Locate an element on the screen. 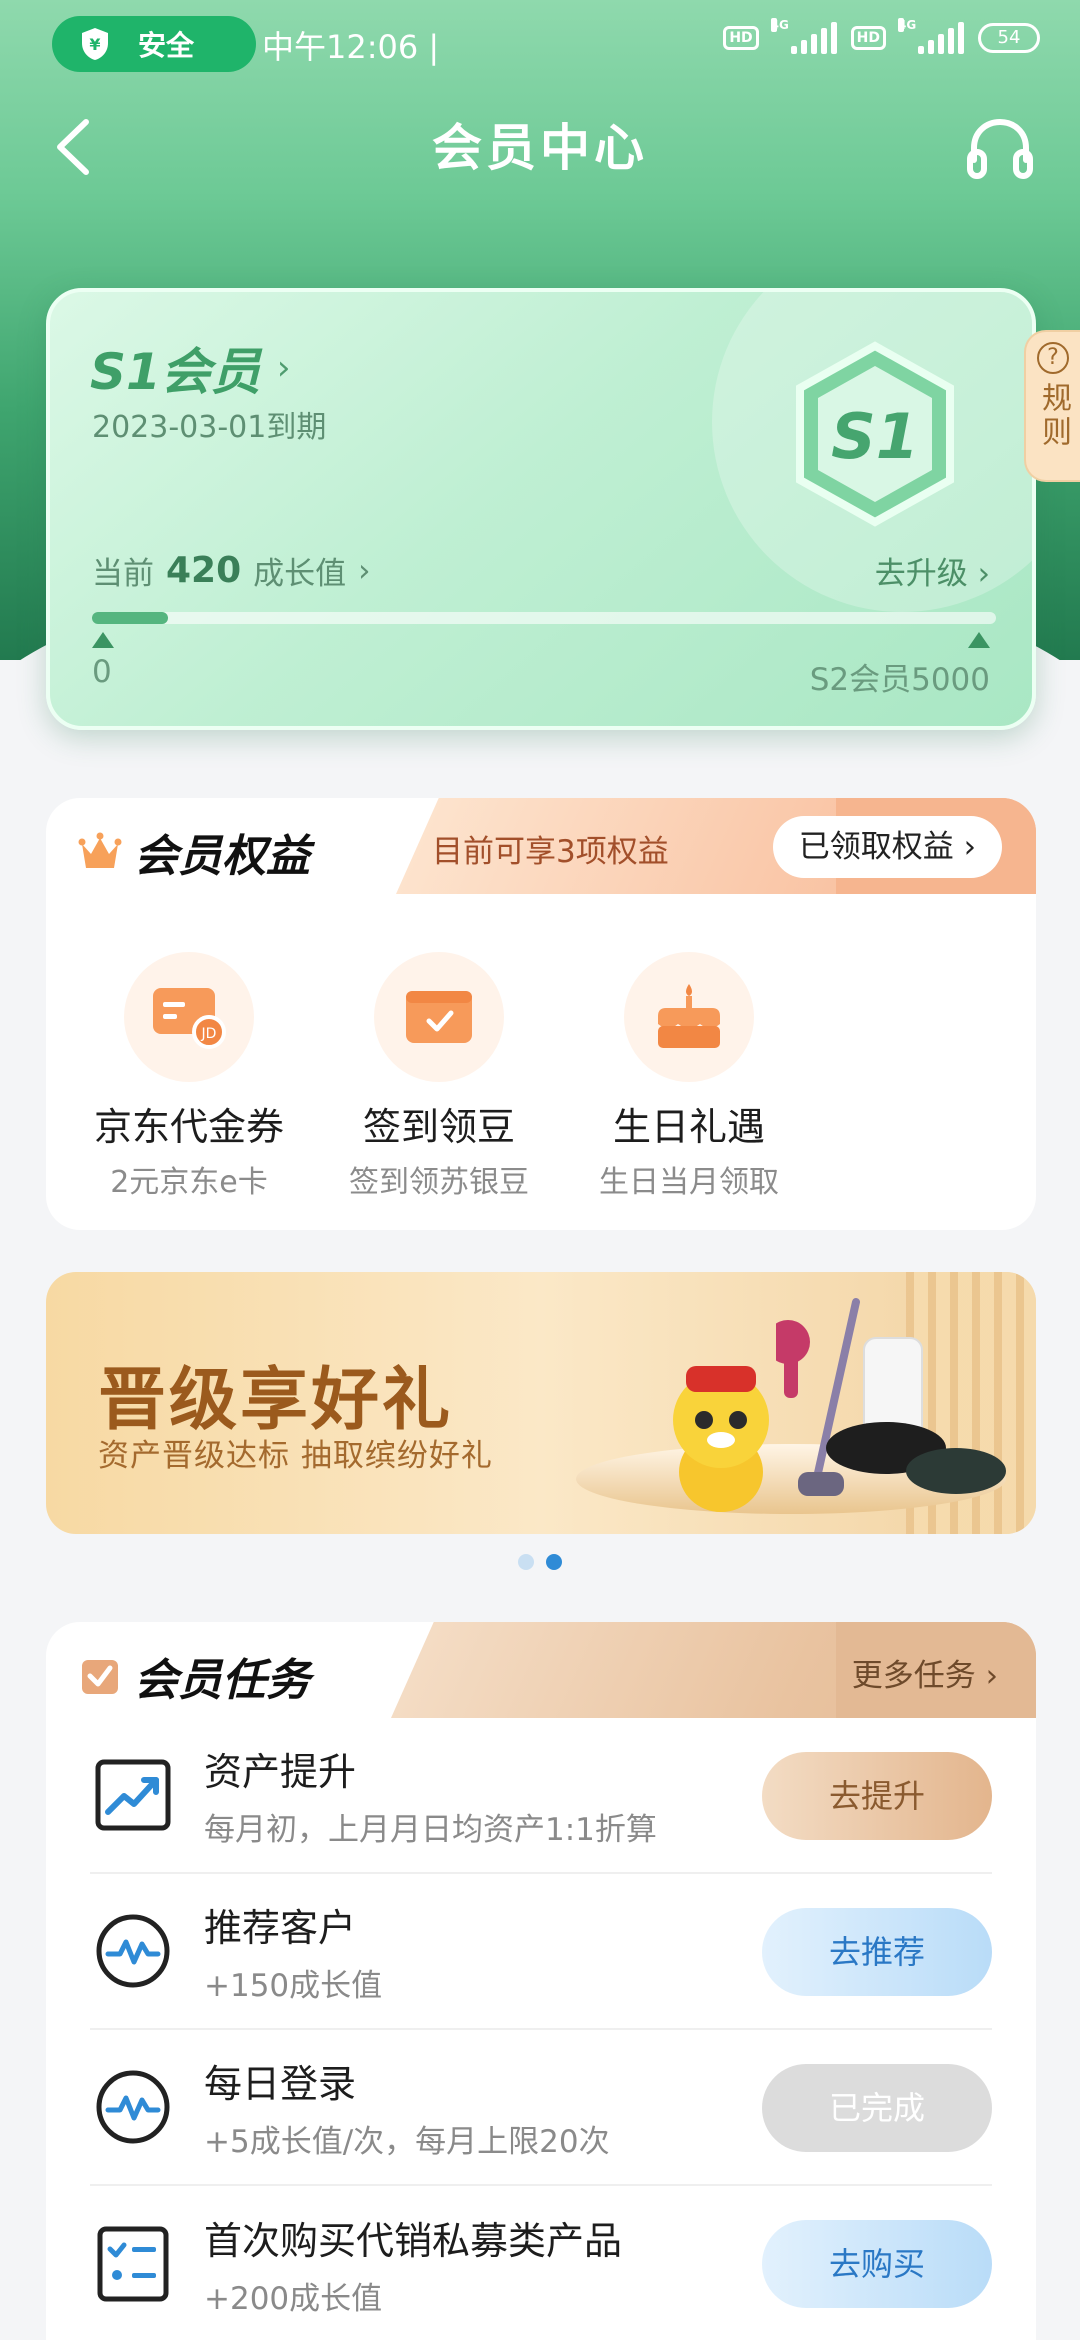 Image resolution: width=1080 pixels, height=2340 pixels. benefits-list: JD 京东代金券 2元京东e卡 签到领豆 签到领苏银豆 生日礼遇 生日当月领取 is located at coordinates (541, 1047).